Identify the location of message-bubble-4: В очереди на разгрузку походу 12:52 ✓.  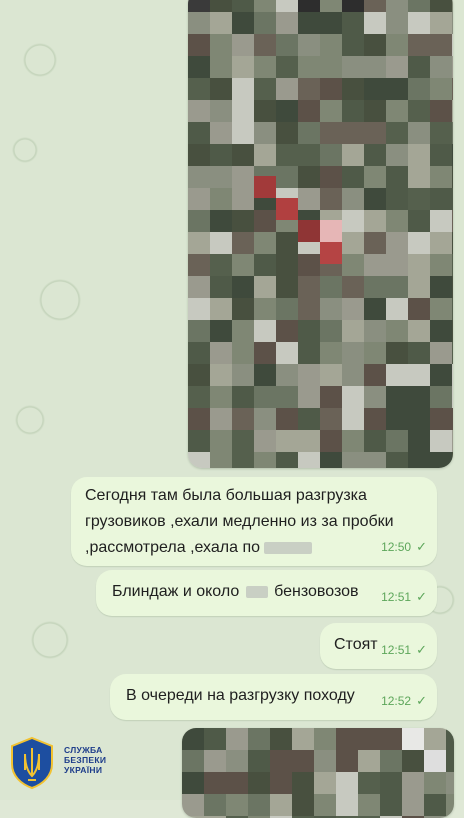
(273, 697).